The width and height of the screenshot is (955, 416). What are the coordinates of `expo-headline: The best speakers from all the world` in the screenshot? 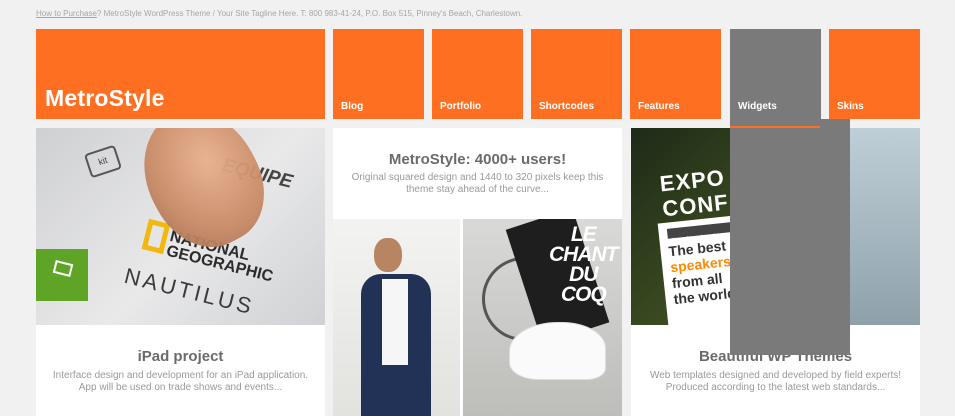 It's located at (702, 272).